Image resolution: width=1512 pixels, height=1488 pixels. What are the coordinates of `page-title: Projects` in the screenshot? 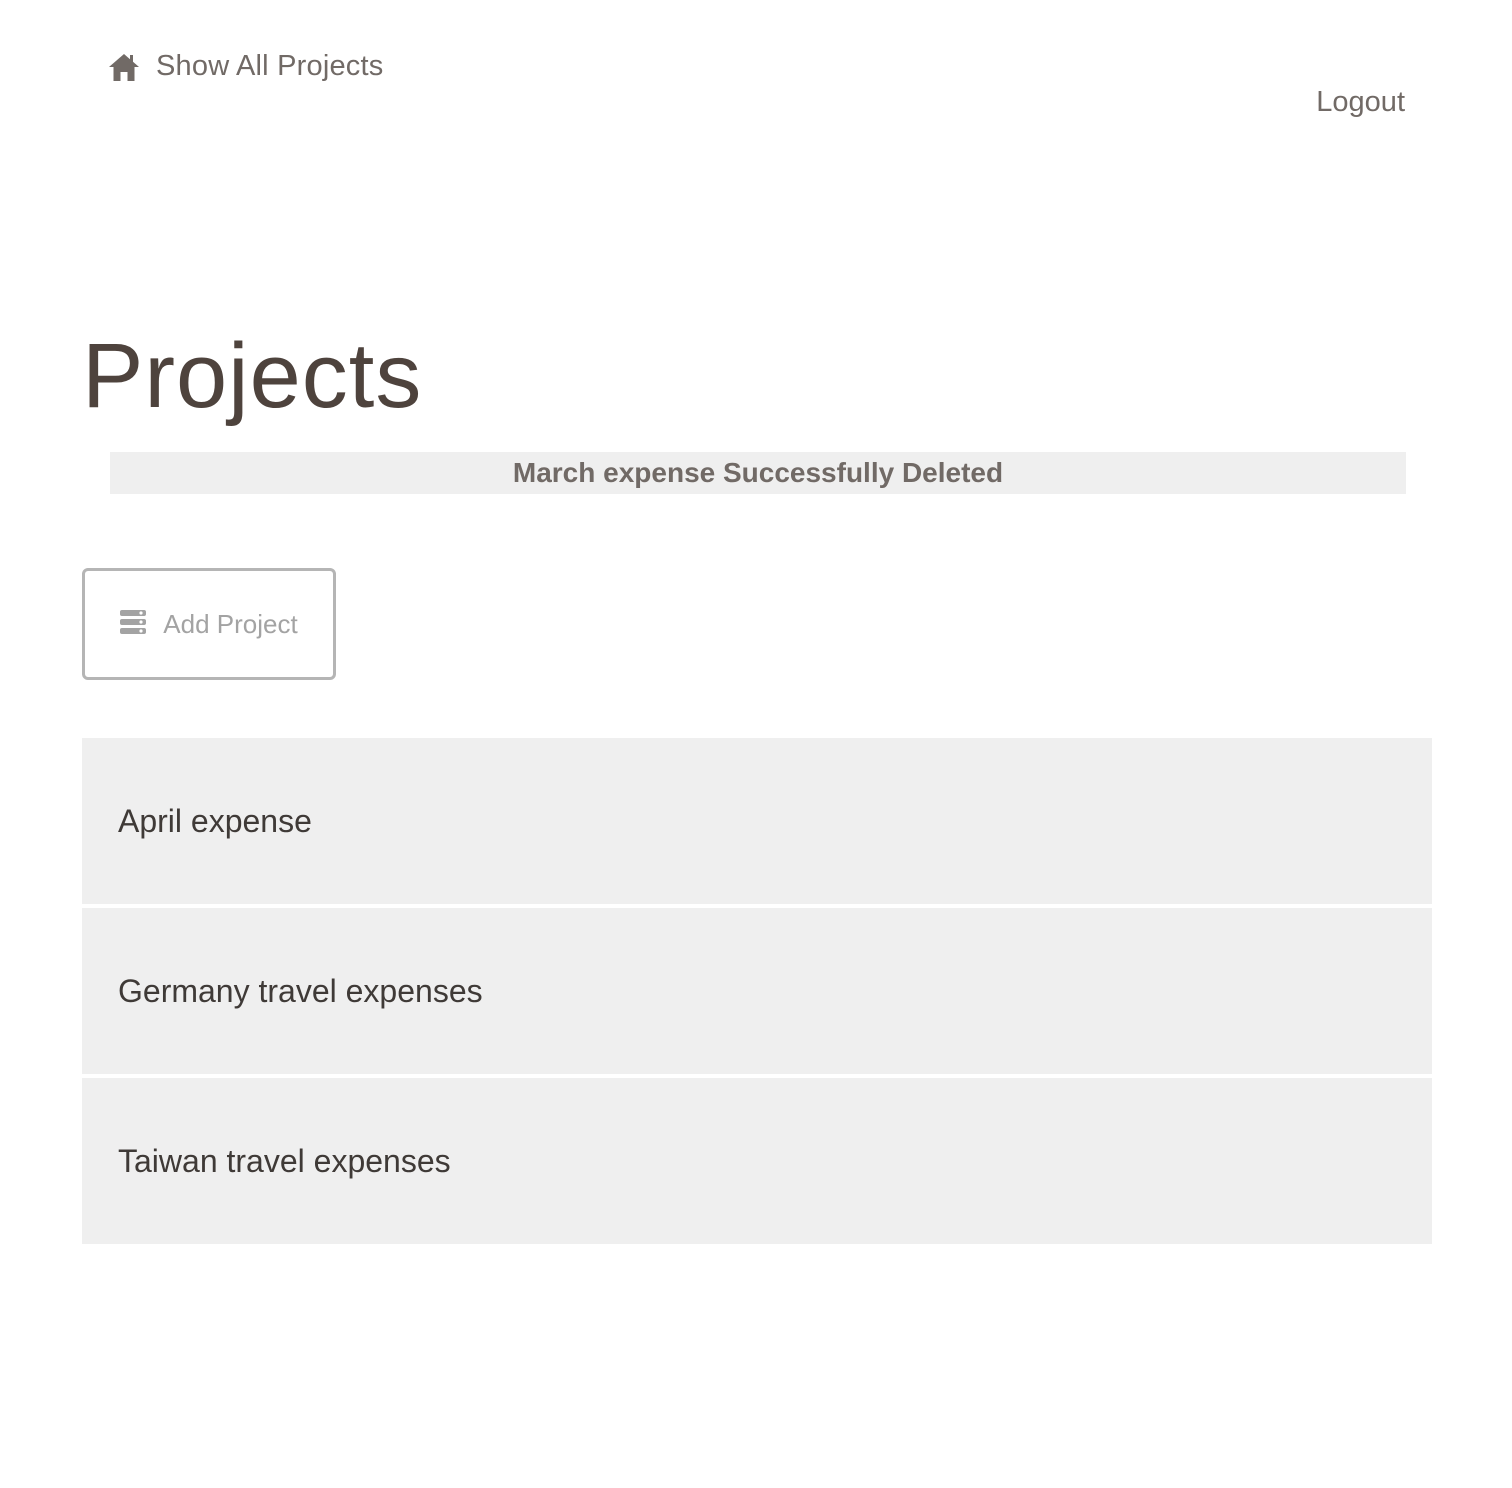 It's located at (252, 376).